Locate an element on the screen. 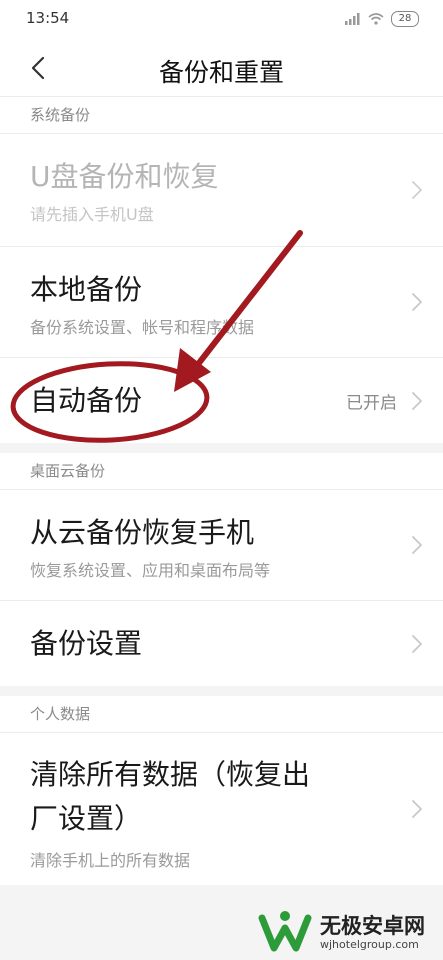 This screenshot has width=443, height=960. section-header-cloud-backup: 桌面云备份 is located at coordinates (221, 471).